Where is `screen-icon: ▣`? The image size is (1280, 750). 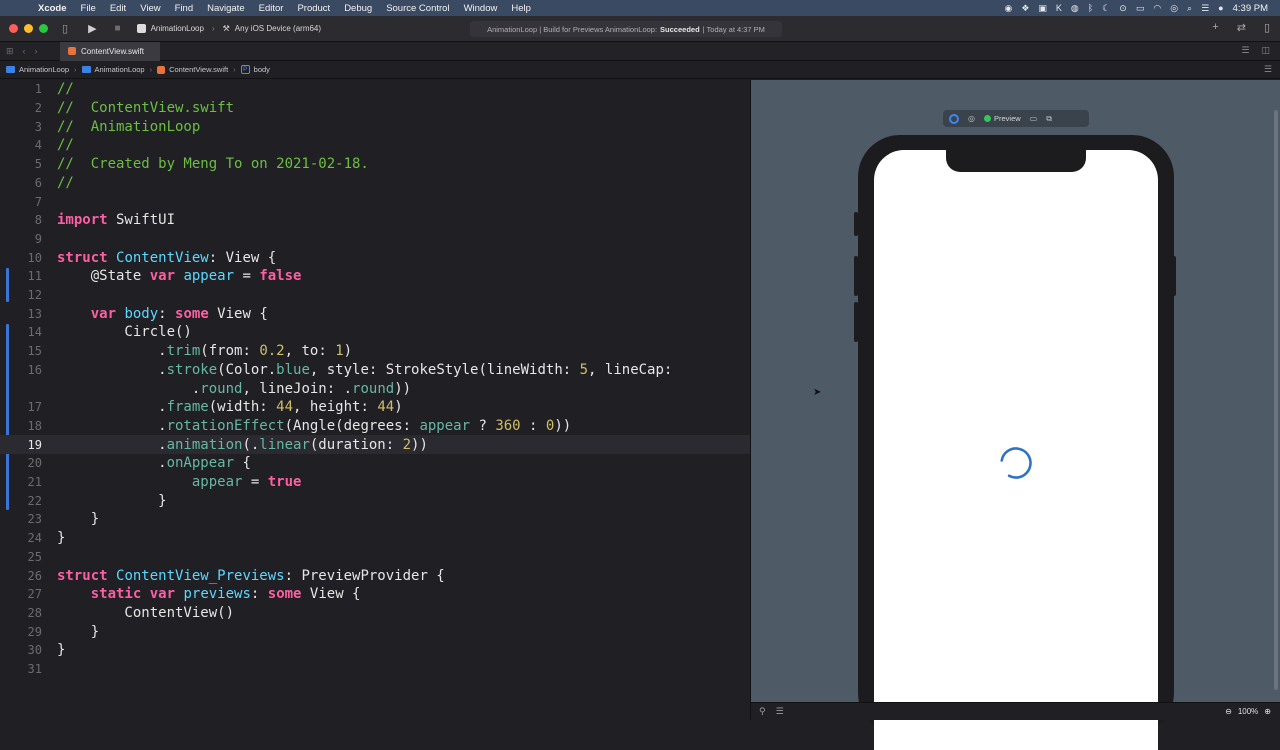 screen-icon: ▣ is located at coordinates (1042, 8).